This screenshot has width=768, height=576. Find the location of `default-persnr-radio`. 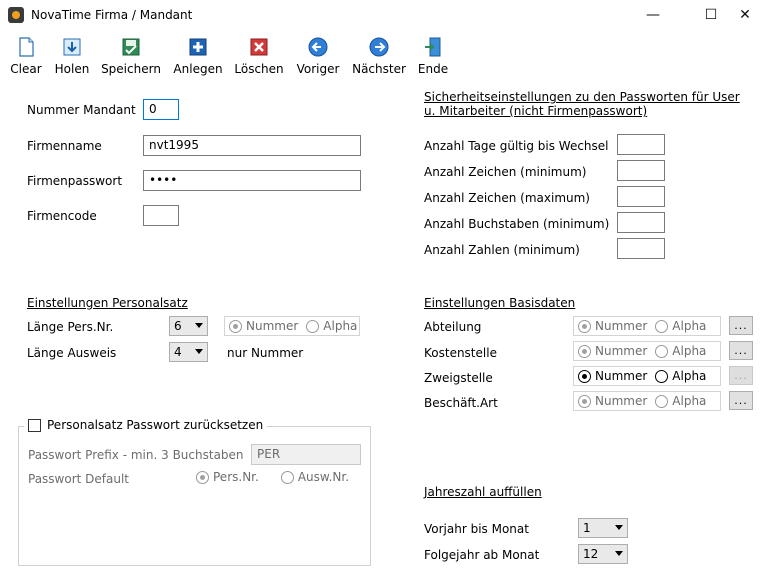

default-persnr-radio is located at coordinates (202, 477).